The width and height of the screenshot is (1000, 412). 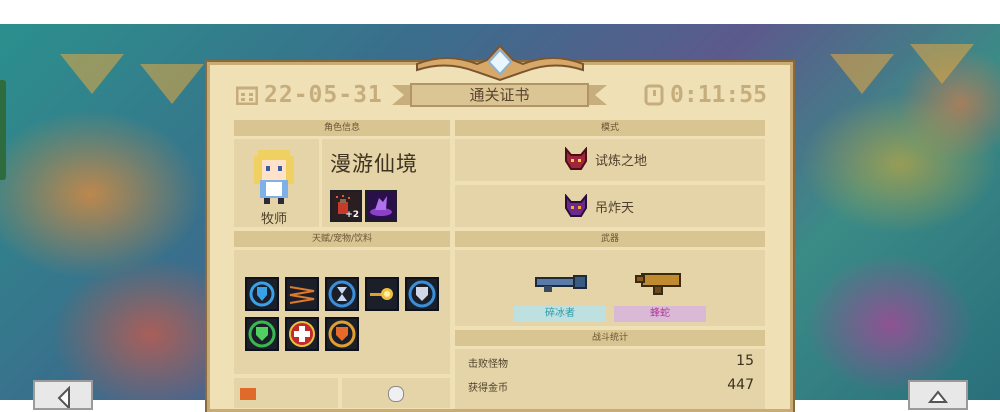 What do you see at coordinates (610, 128) in the screenshot?
I see `mode-section-header: 模式` at bounding box center [610, 128].